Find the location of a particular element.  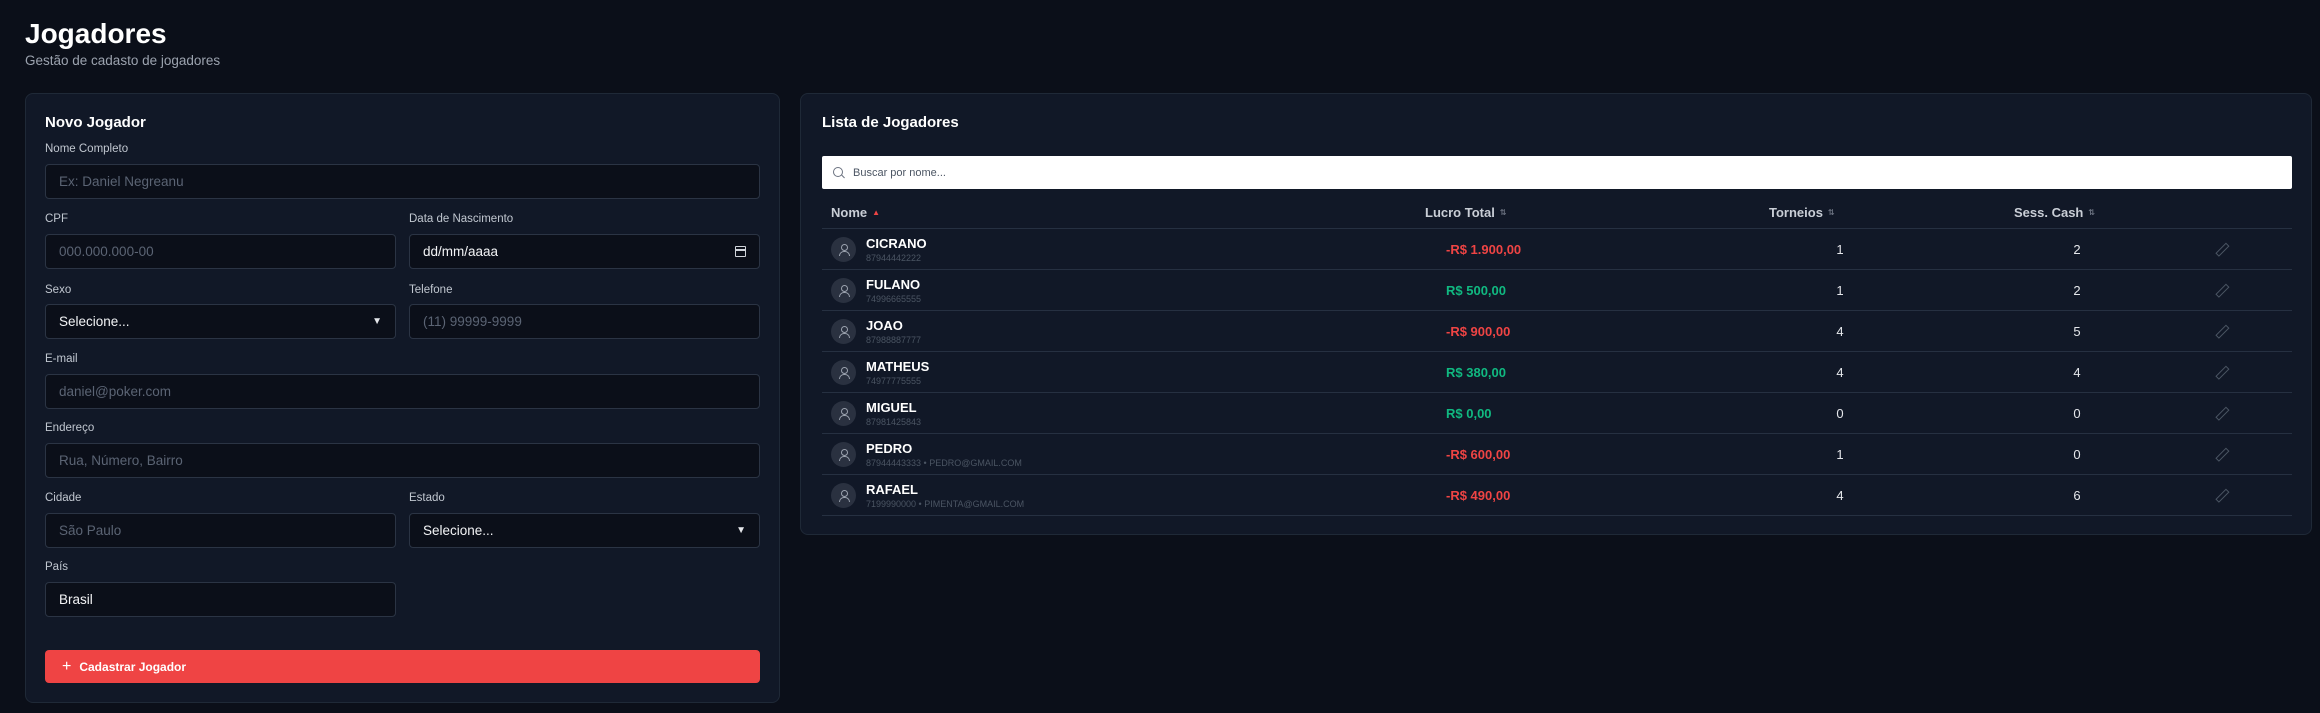

player-cash-sessions: 2 is located at coordinates (2077, 249).